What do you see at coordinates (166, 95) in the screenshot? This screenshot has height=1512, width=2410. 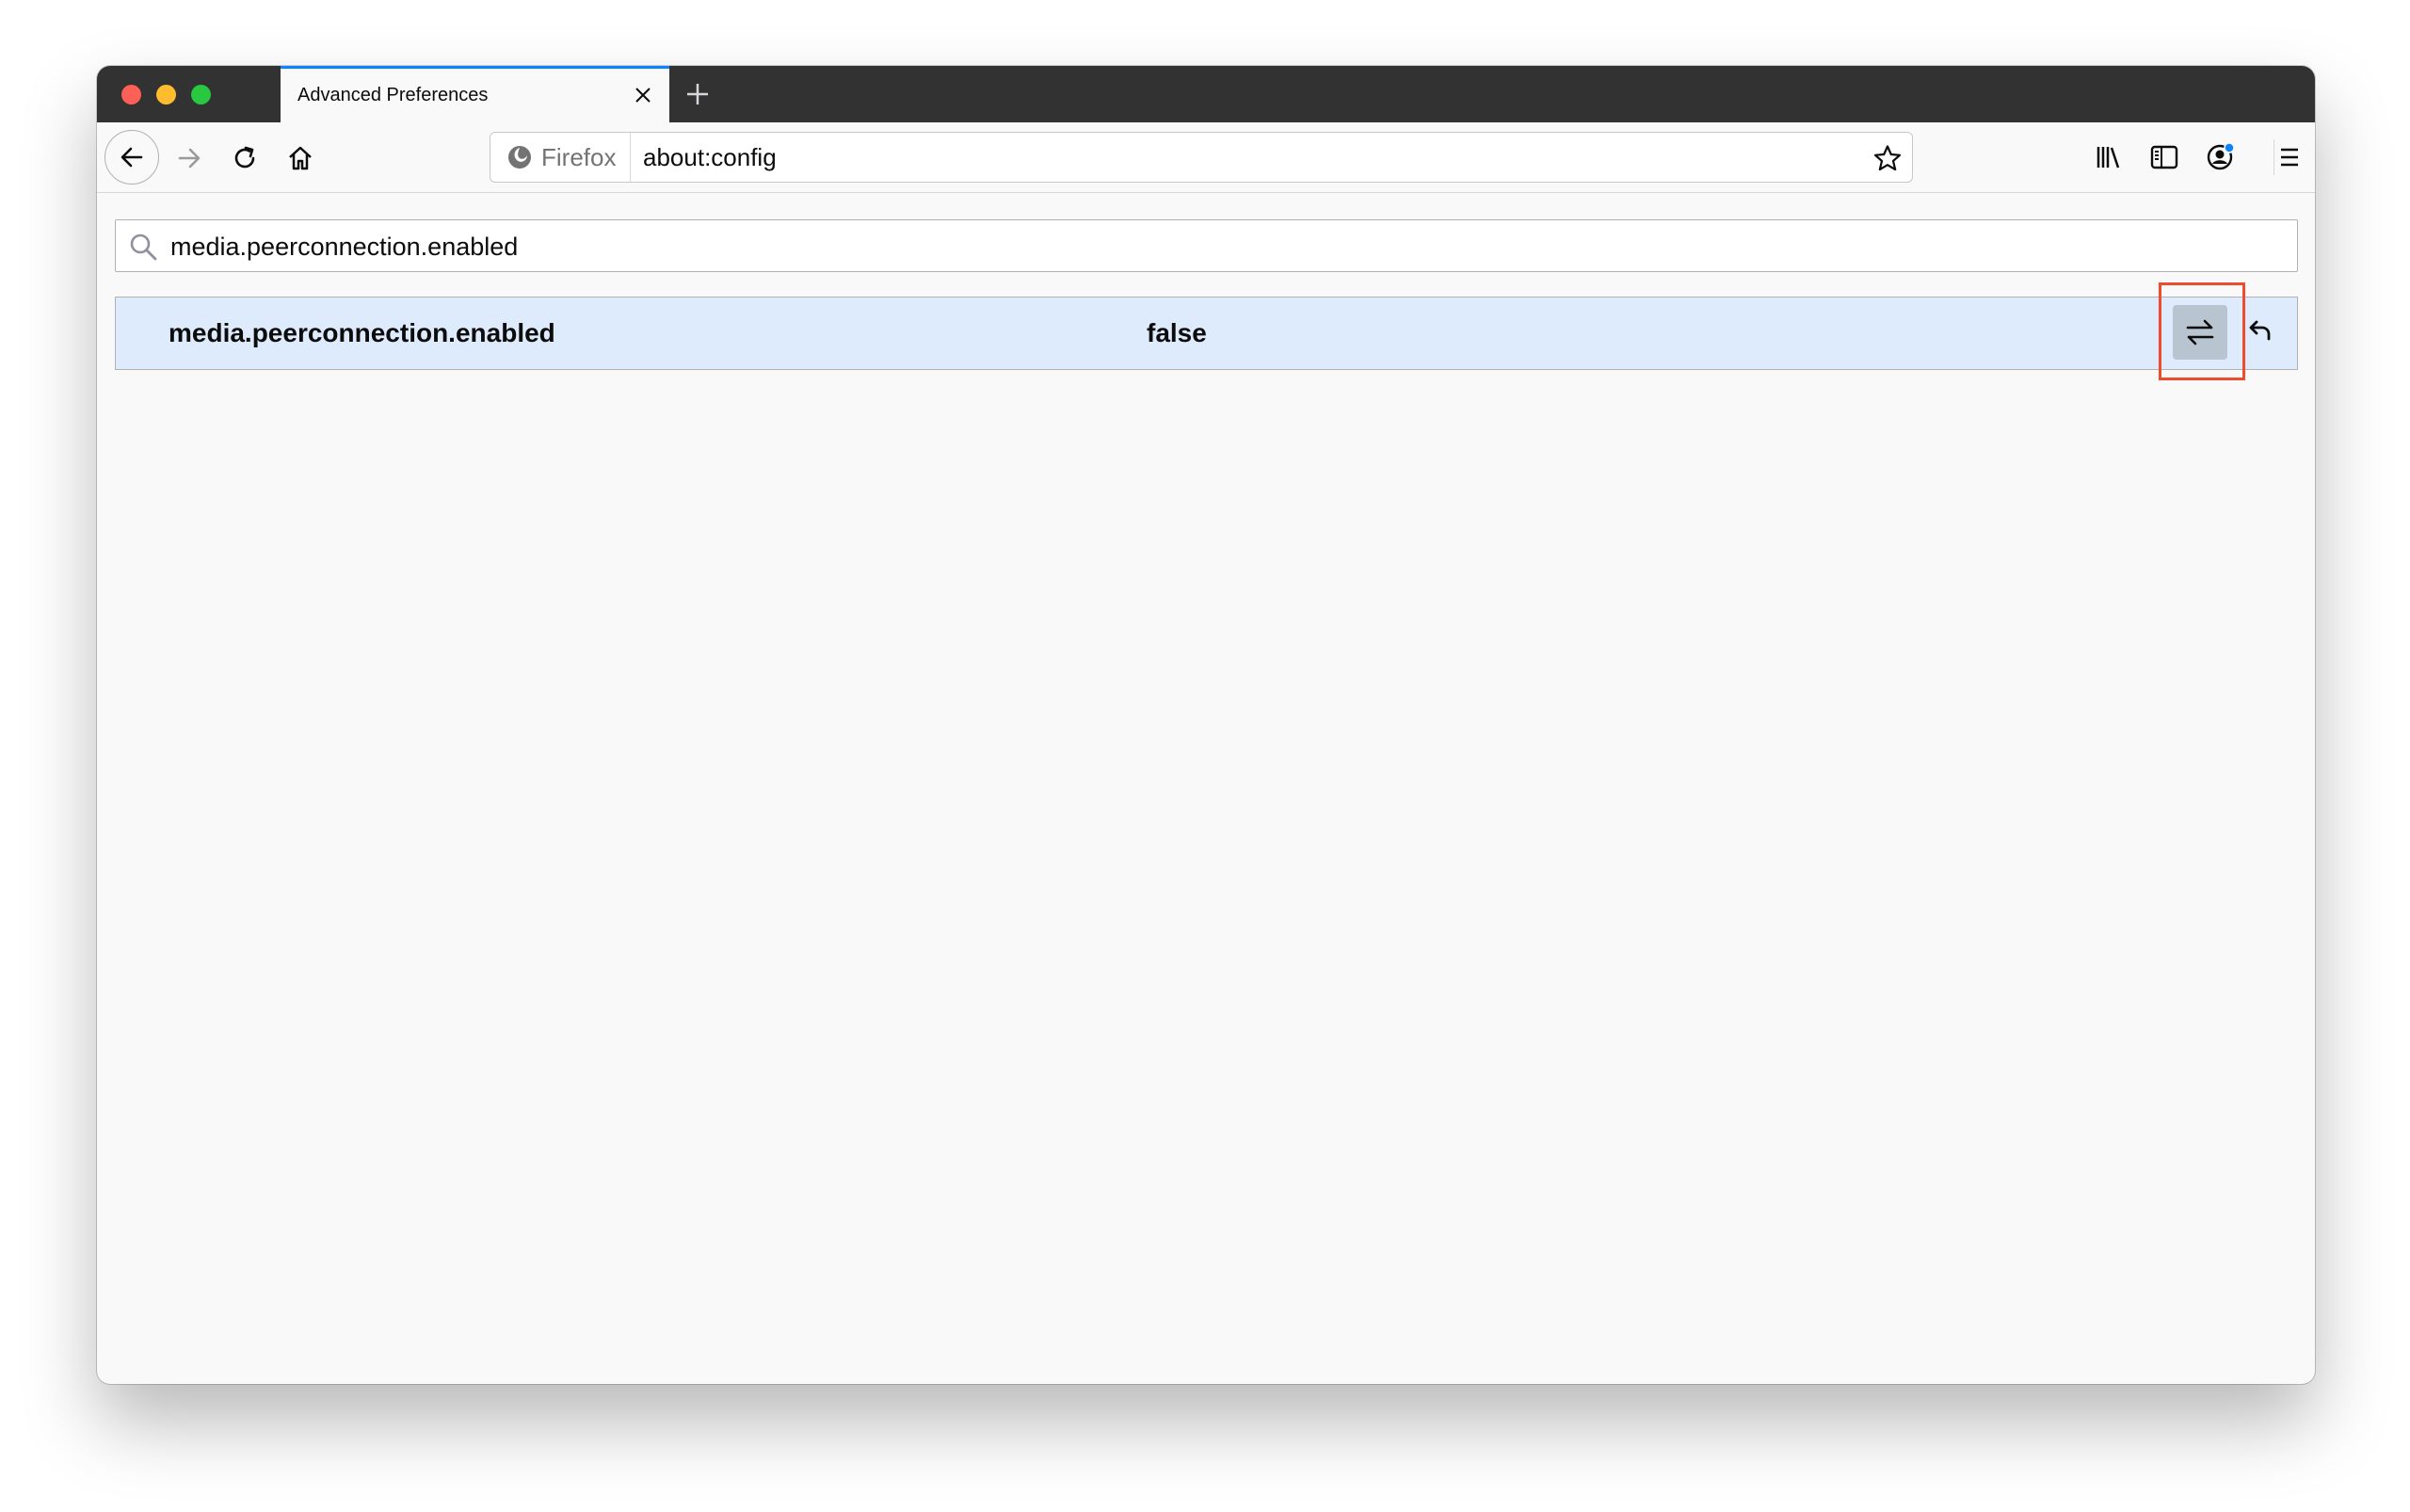 I see `minimize-window-button` at bounding box center [166, 95].